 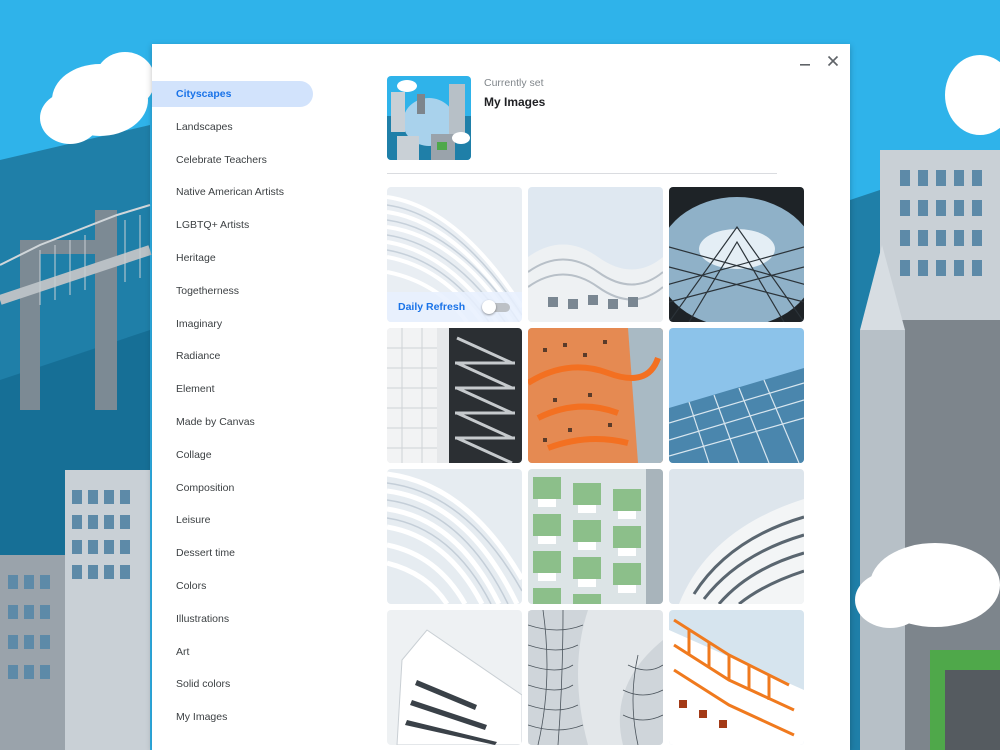 I want to click on current-wallpaper-thumbnail, so click(x=429, y=118).